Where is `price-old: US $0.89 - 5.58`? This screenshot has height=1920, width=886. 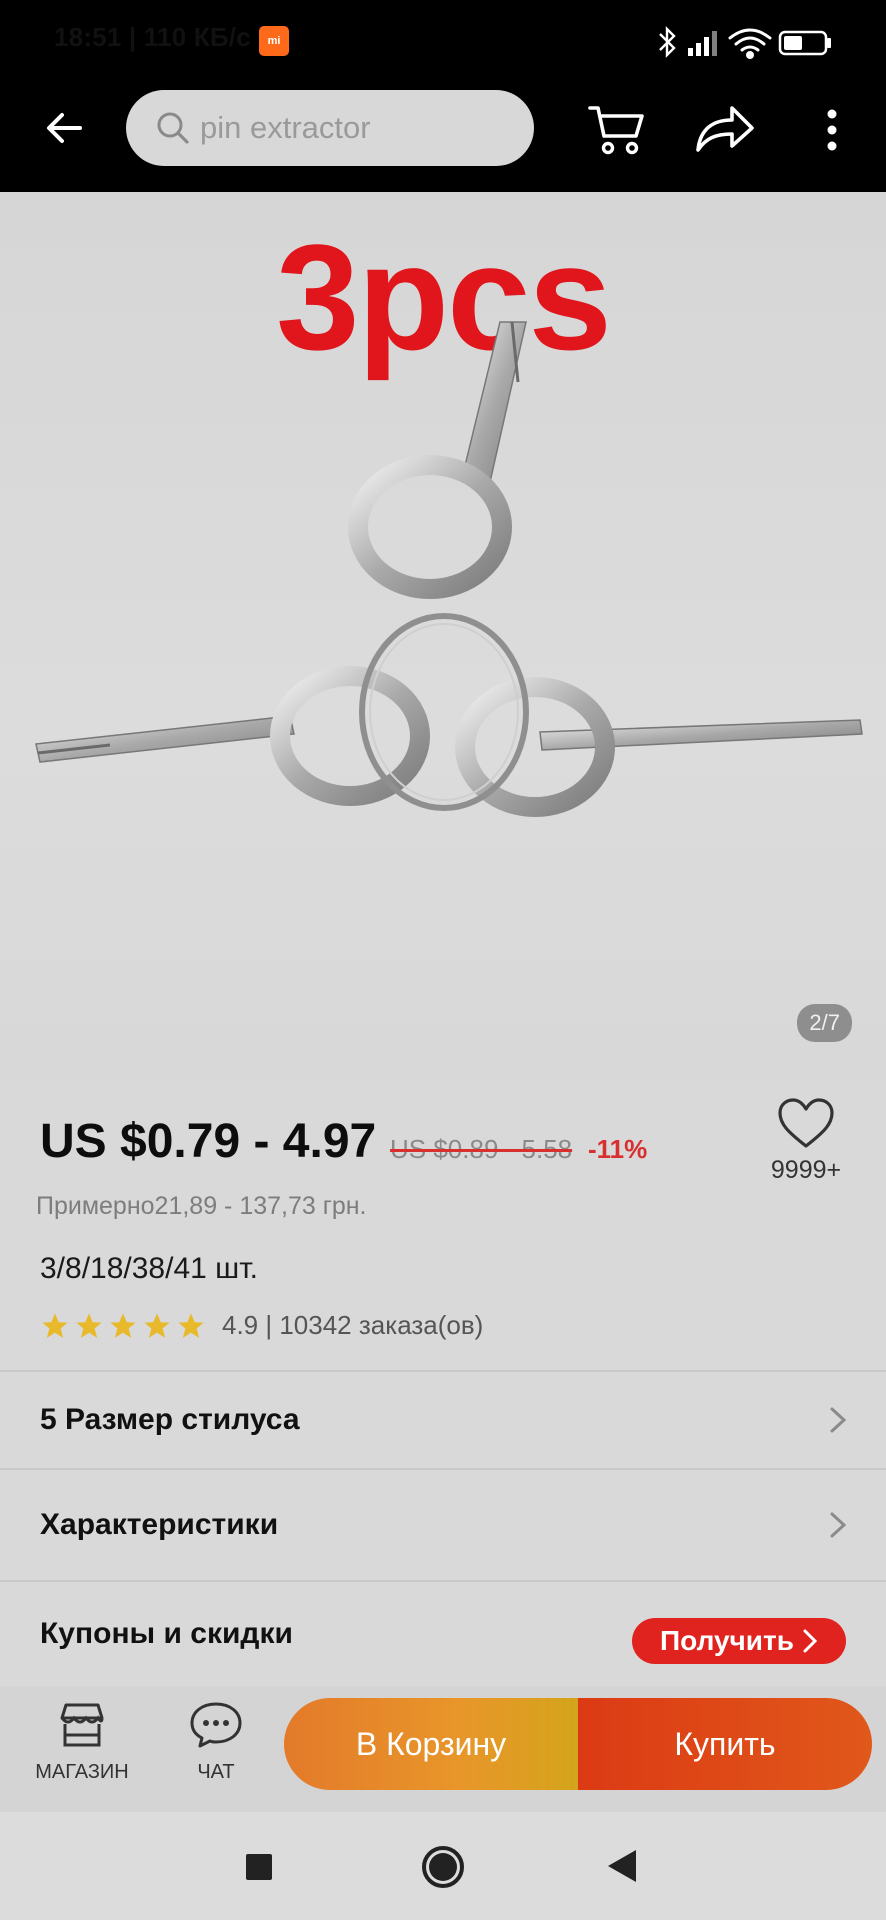
price-old: US $0.89 - 5.58 is located at coordinates (481, 1149).